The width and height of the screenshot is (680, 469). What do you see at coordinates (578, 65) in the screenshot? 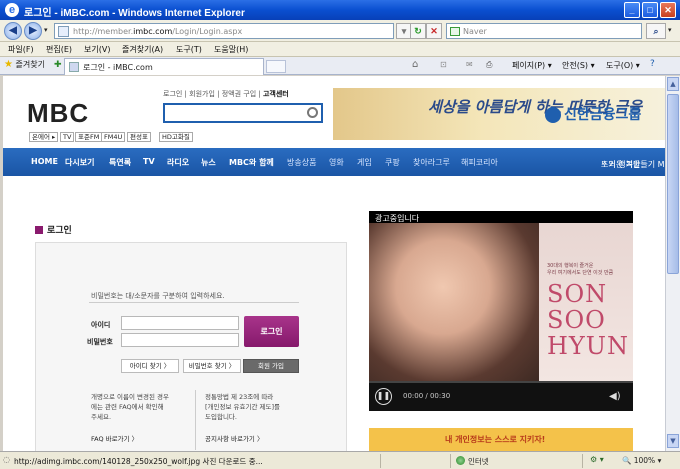
I see `safety-menu: 안전(S) ▾` at bounding box center [578, 65].